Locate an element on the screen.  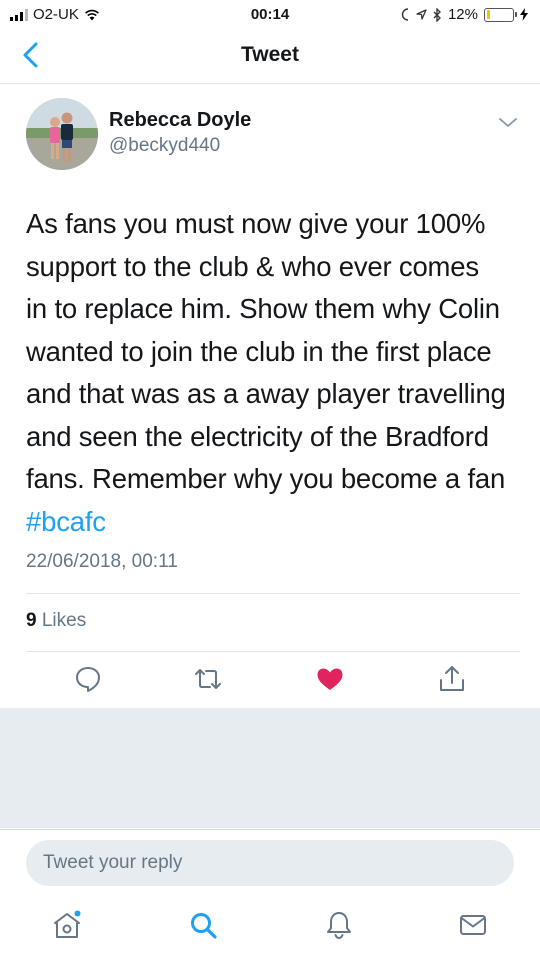
avatar-photo is located at coordinates (62, 134).